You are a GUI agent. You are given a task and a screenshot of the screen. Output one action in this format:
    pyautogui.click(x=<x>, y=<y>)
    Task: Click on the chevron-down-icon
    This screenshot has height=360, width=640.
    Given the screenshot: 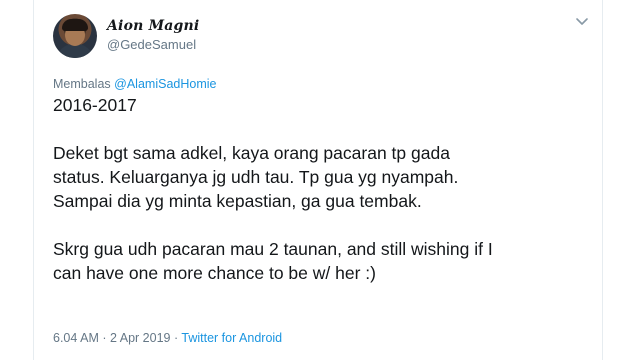 What is the action you would take?
    pyautogui.click(x=582, y=21)
    